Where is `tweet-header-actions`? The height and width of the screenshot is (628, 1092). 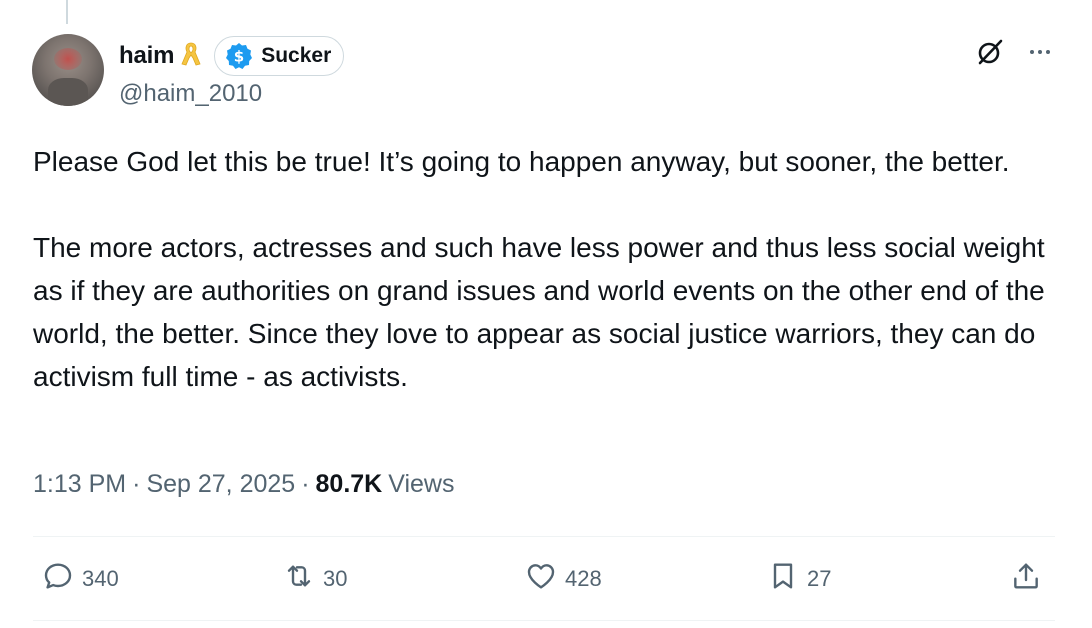
tweet-header-actions is located at coordinates (1015, 52).